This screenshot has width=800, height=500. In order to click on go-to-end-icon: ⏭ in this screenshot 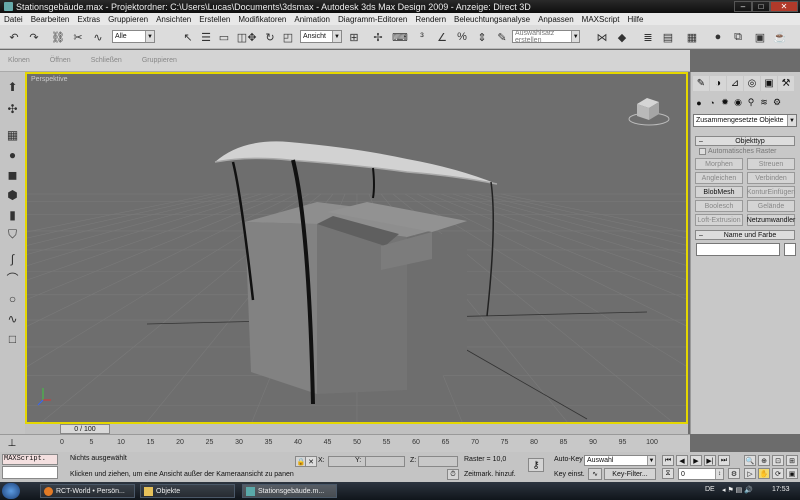, I will do `click(724, 460)`.